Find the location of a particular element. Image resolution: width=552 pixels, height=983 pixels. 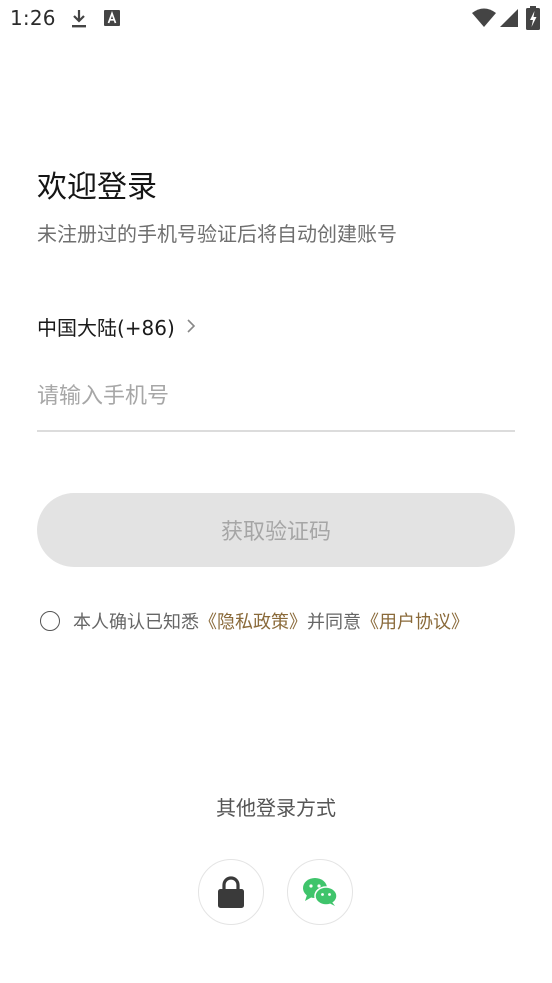

status-time: 1:26 is located at coordinates (33, 18).